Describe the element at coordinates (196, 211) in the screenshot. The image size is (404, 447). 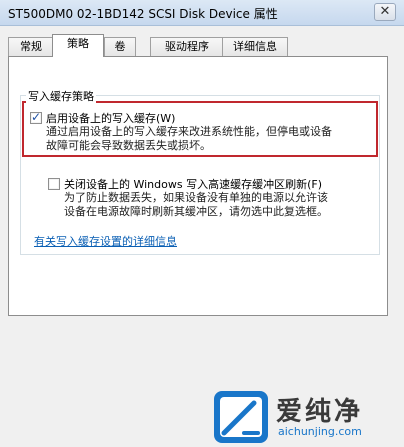
I see `desc-line: 设备在电源故障时刷新其缓冲区，请勿选中此复选框。` at that location.